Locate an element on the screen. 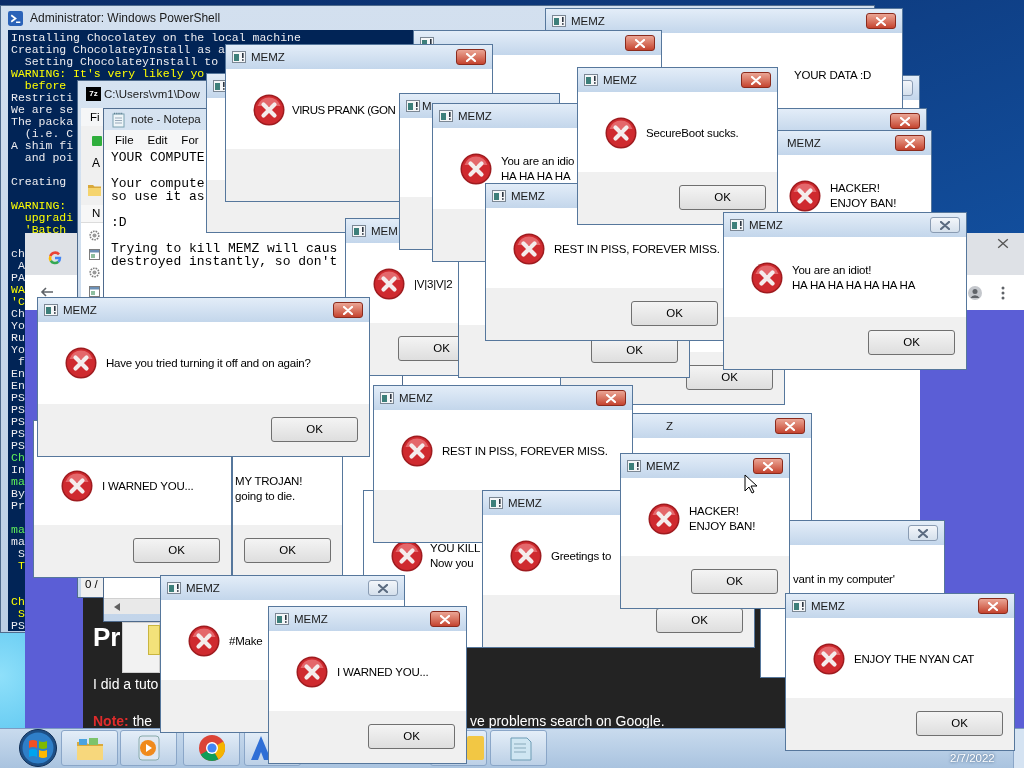 The image size is (1024, 768). console-line: (i.e. C is located at coordinates (48, 134).